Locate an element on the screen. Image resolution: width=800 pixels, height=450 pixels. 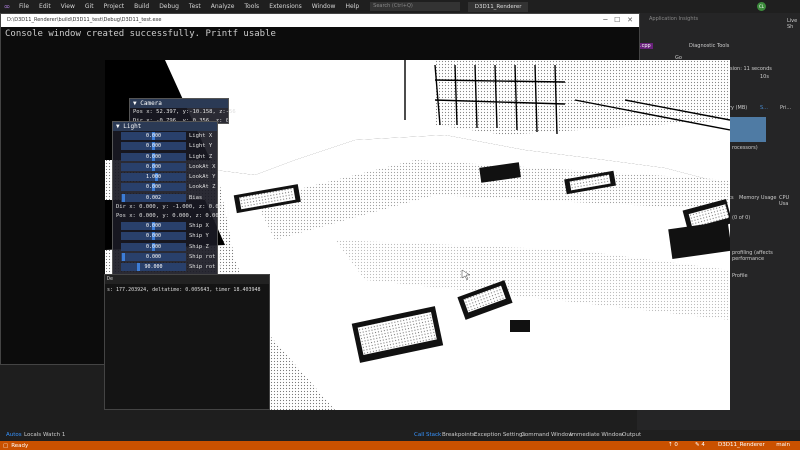
slider-label: Light Z is located at coordinates (201, 156).